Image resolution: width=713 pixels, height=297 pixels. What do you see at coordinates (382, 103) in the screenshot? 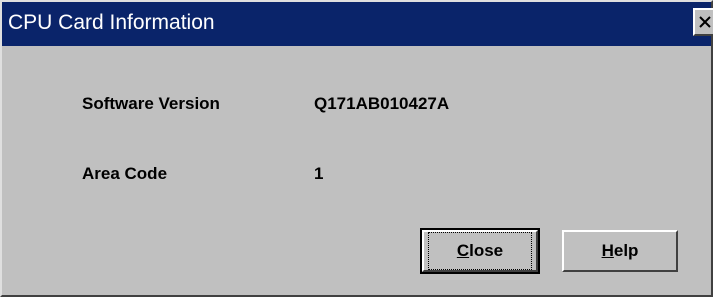
I see `software-version-value: Q171AB010427A` at bounding box center [382, 103].